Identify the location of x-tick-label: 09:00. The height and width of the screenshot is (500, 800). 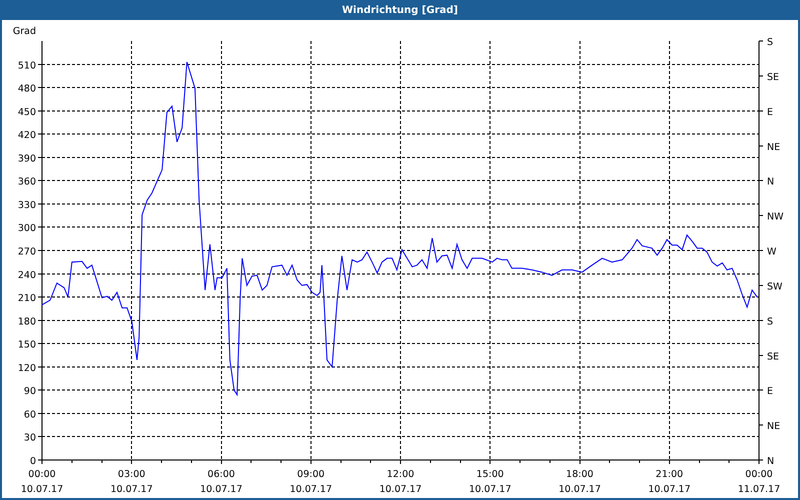
(311, 474).